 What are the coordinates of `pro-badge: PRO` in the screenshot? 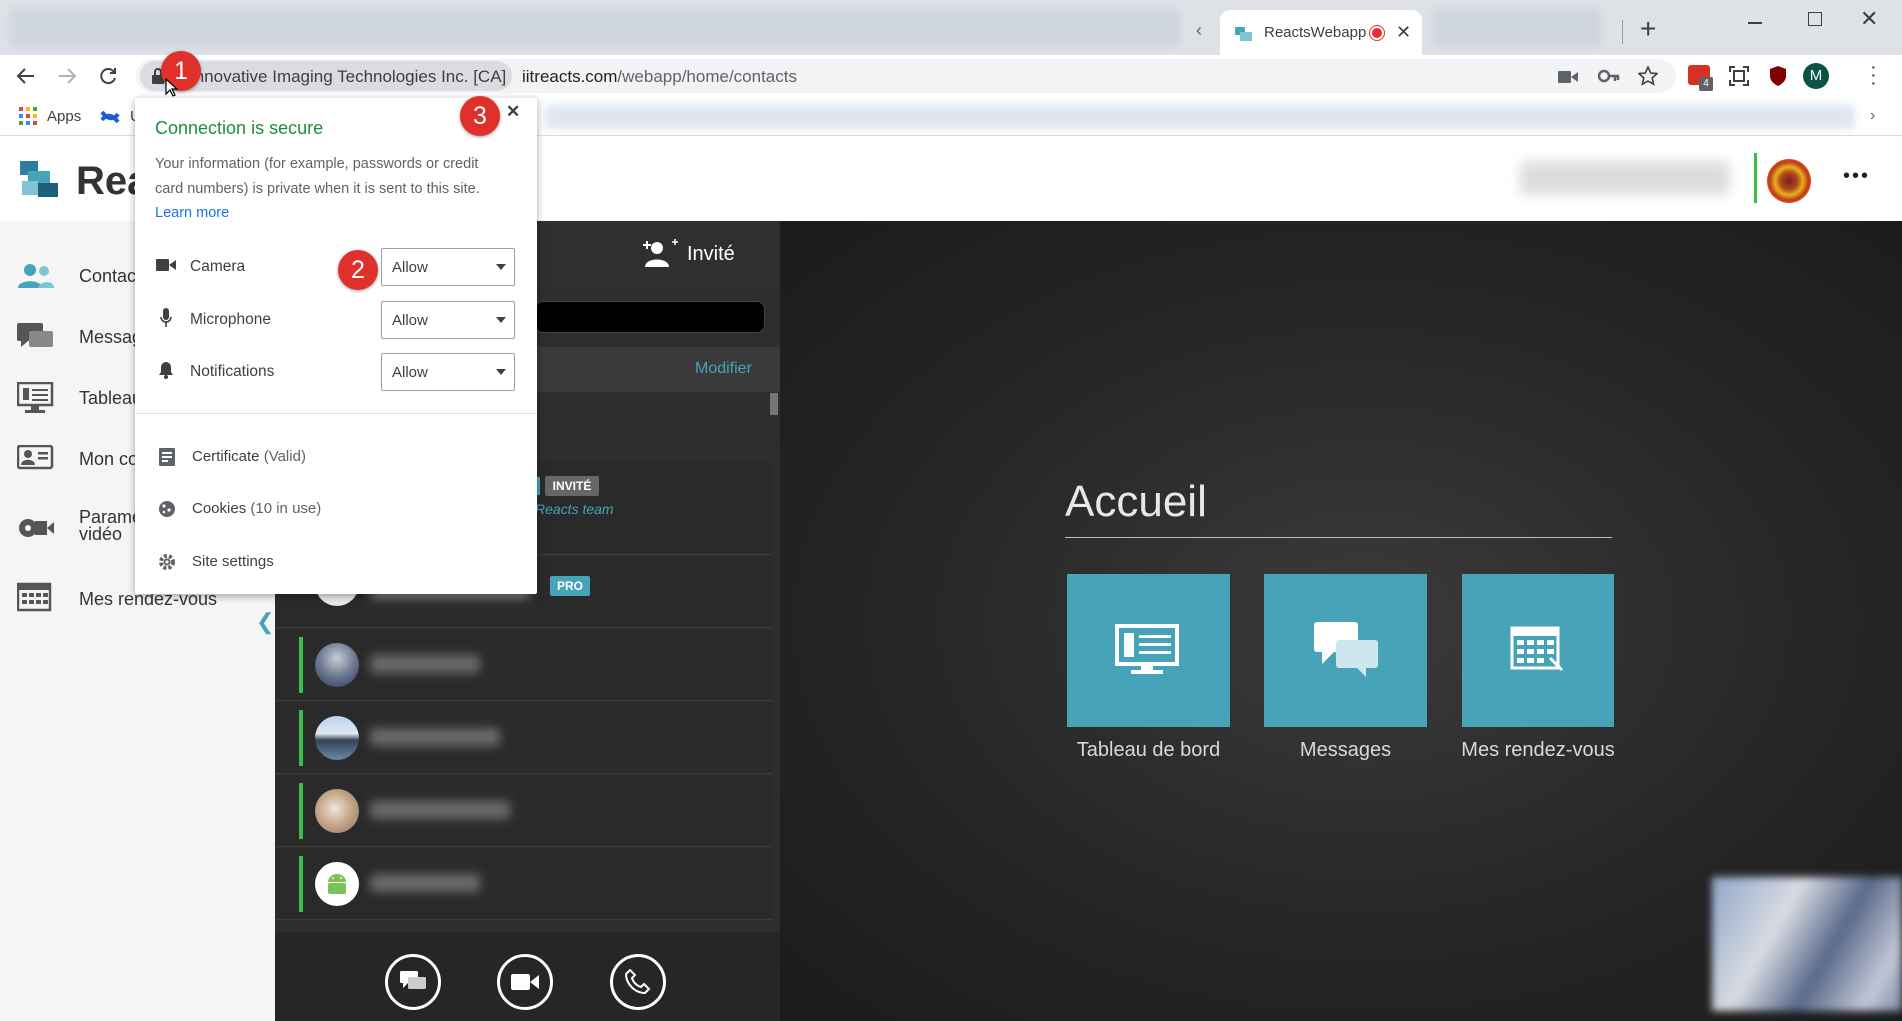 It's located at (570, 586).